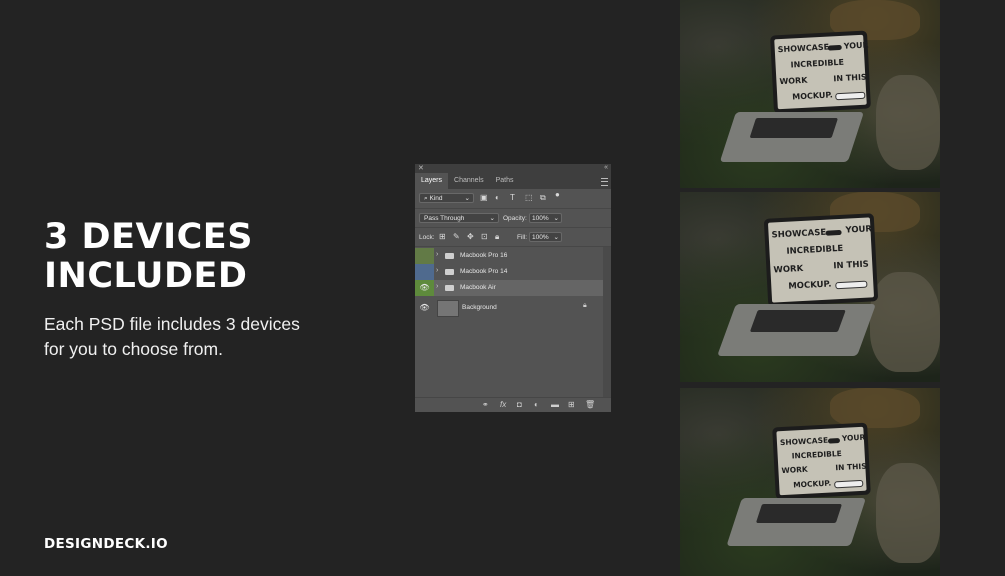  Describe the element at coordinates (459, 218) in the screenshot. I see `blend-mode-select: Pass Through ⌄` at that location.